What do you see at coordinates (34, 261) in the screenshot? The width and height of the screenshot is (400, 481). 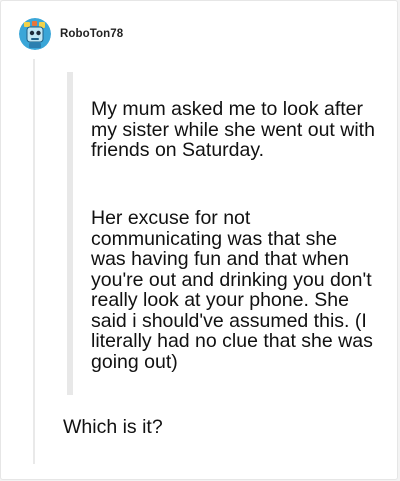 I see `thread-line` at bounding box center [34, 261].